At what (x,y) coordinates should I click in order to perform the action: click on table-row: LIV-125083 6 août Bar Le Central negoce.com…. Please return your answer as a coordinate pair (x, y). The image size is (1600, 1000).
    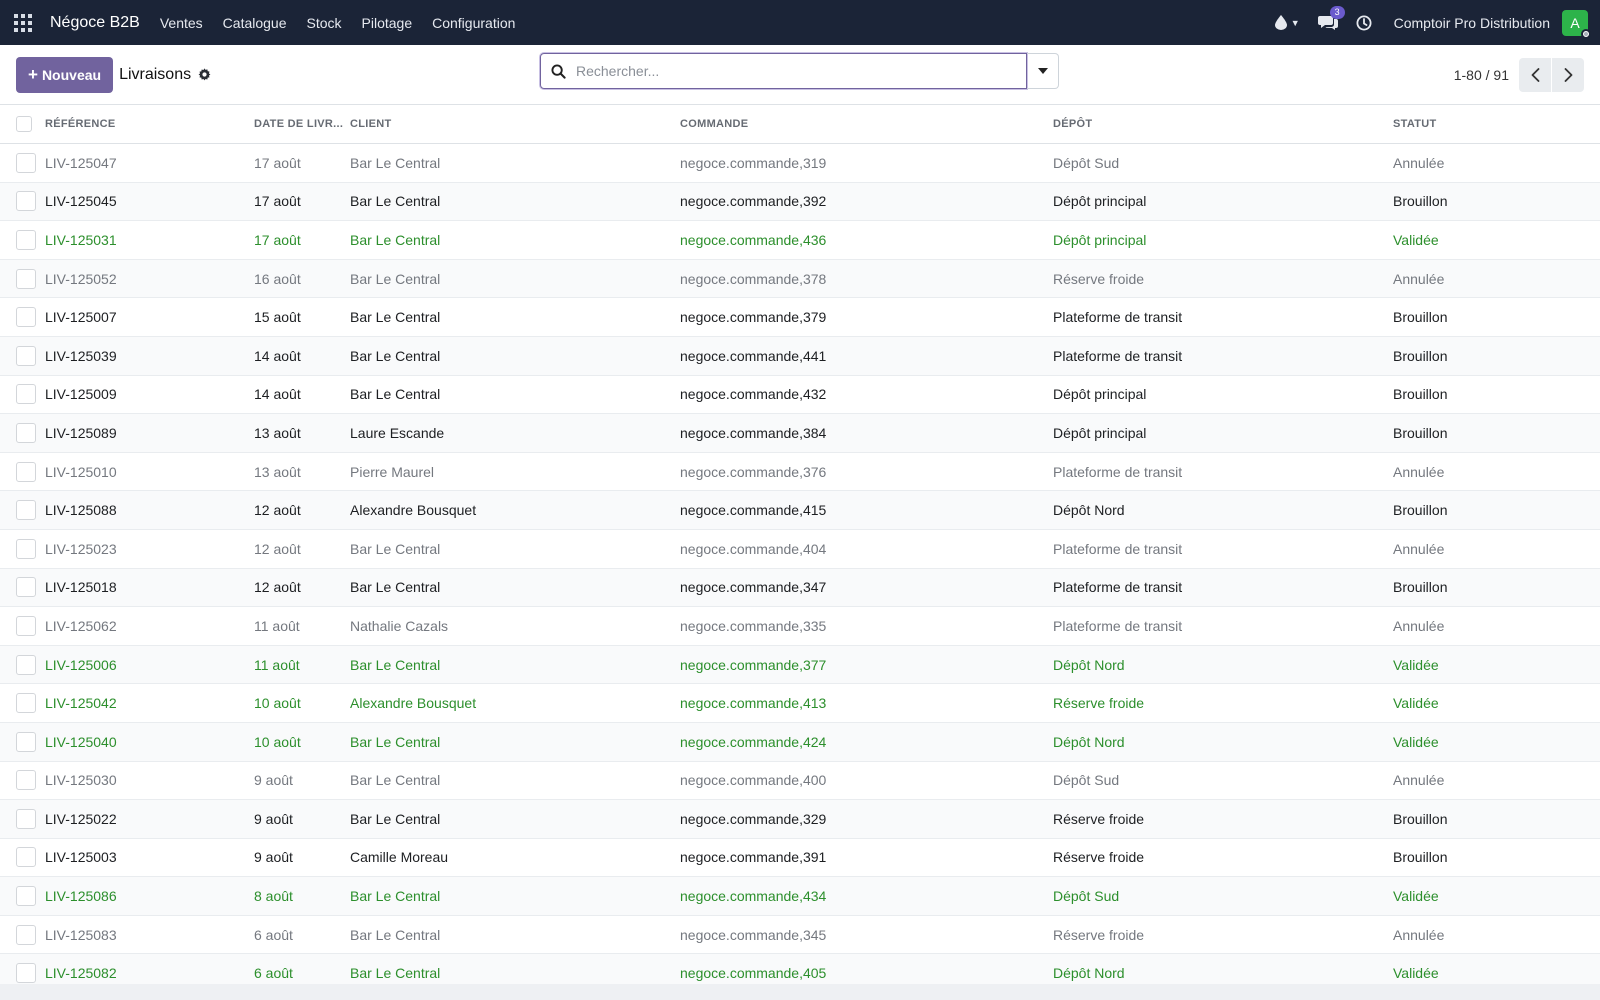
    Looking at the image, I should click on (800, 935).